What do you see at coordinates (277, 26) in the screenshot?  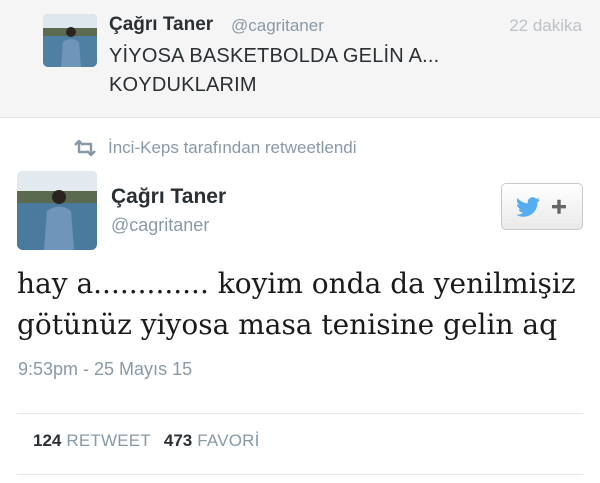 I see `reply-author-handle: @cagritaner` at bounding box center [277, 26].